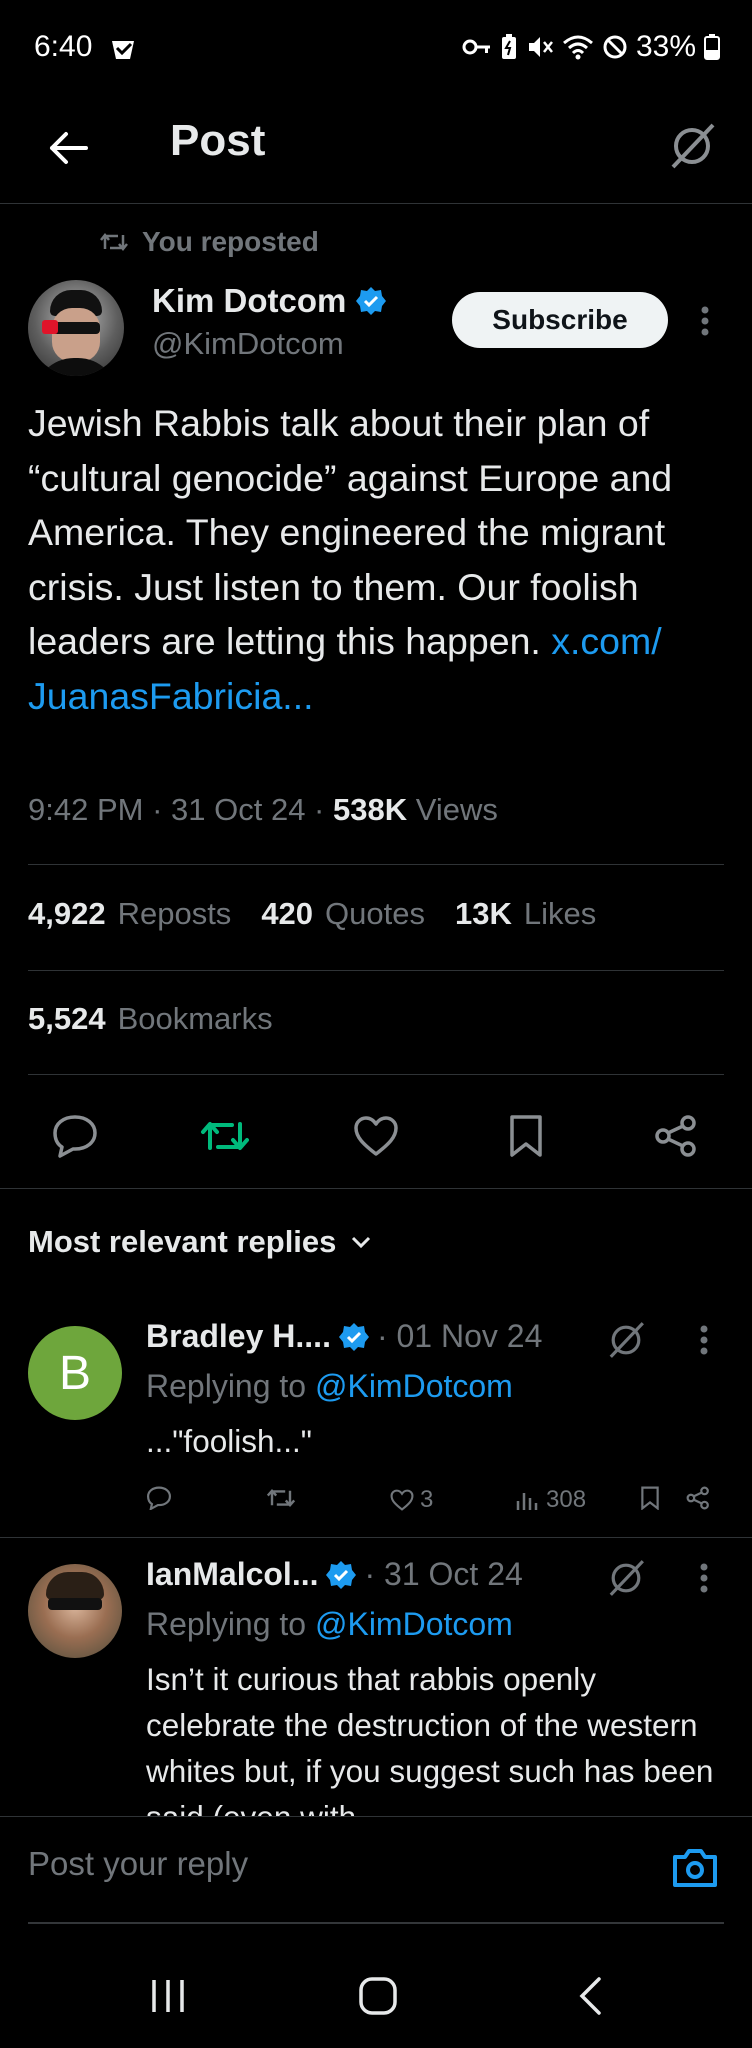 The width and height of the screenshot is (752, 2048). What do you see at coordinates (477, 47) in the screenshot?
I see `key-icon` at bounding box center [477, 47].